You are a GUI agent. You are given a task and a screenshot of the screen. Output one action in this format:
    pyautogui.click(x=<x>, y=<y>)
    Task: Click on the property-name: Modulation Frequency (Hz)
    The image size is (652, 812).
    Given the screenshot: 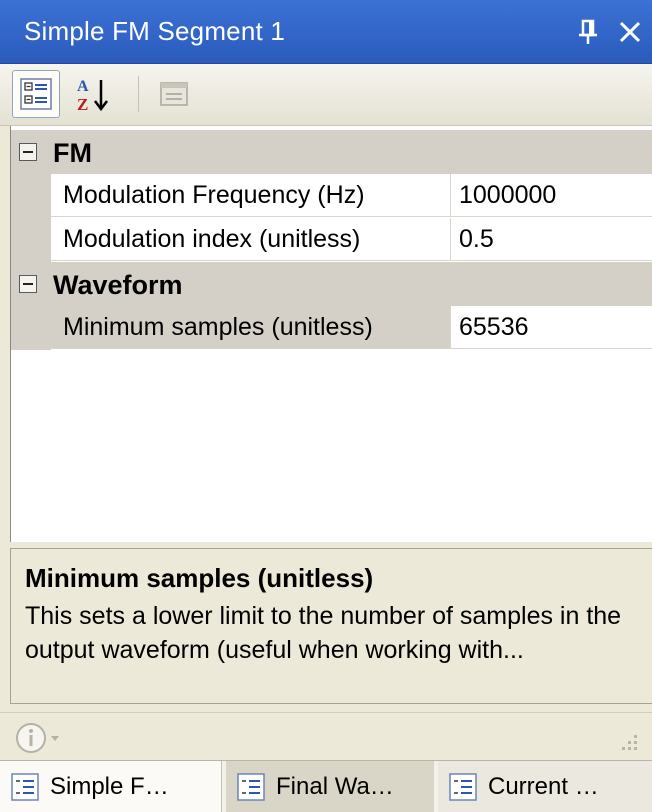 What is the action you would take?
    pyautogui.click(x=251, y=195)
    